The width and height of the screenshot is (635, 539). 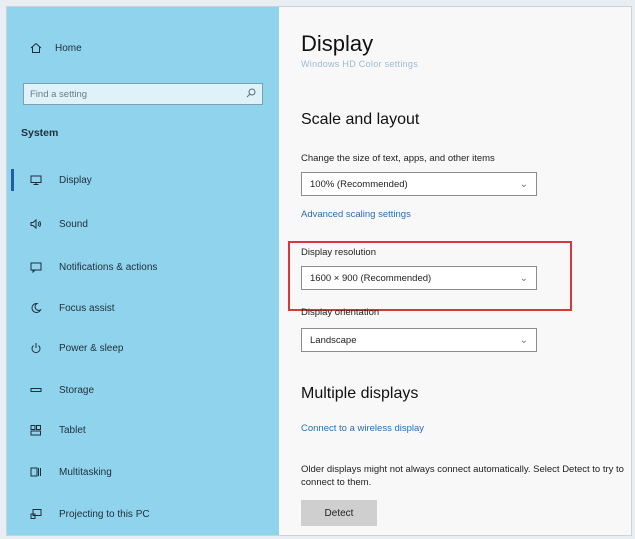 What do you see at coordinates (359, 184) in the screenshot?
I see `scale-value: 100% (Recommended)` at bounding box center [359, 184].